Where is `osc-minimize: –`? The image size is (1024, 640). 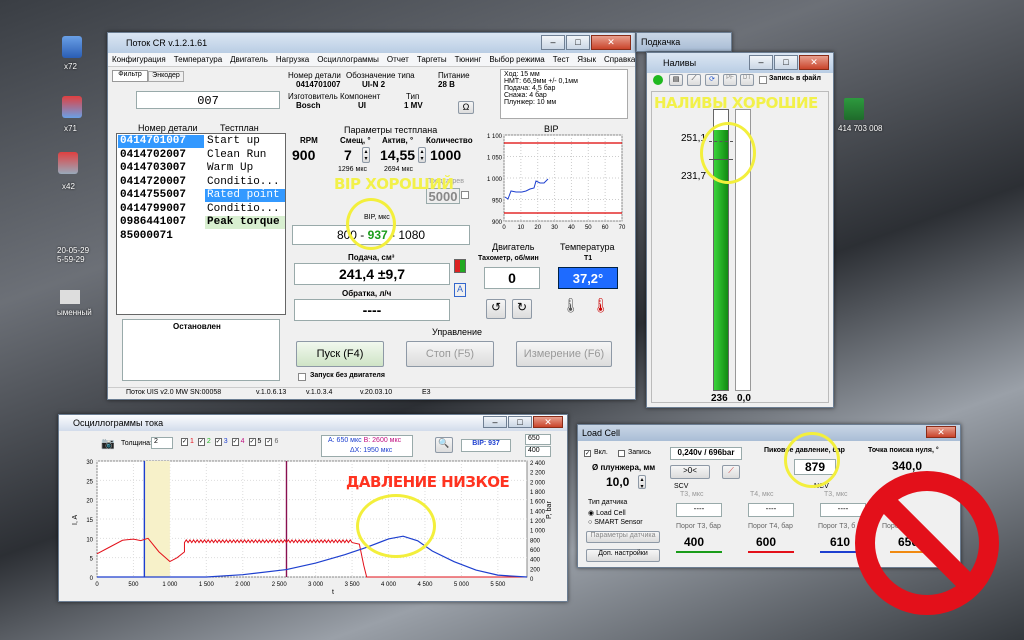
osc-minimize: – is located at coordinates (495, 422).